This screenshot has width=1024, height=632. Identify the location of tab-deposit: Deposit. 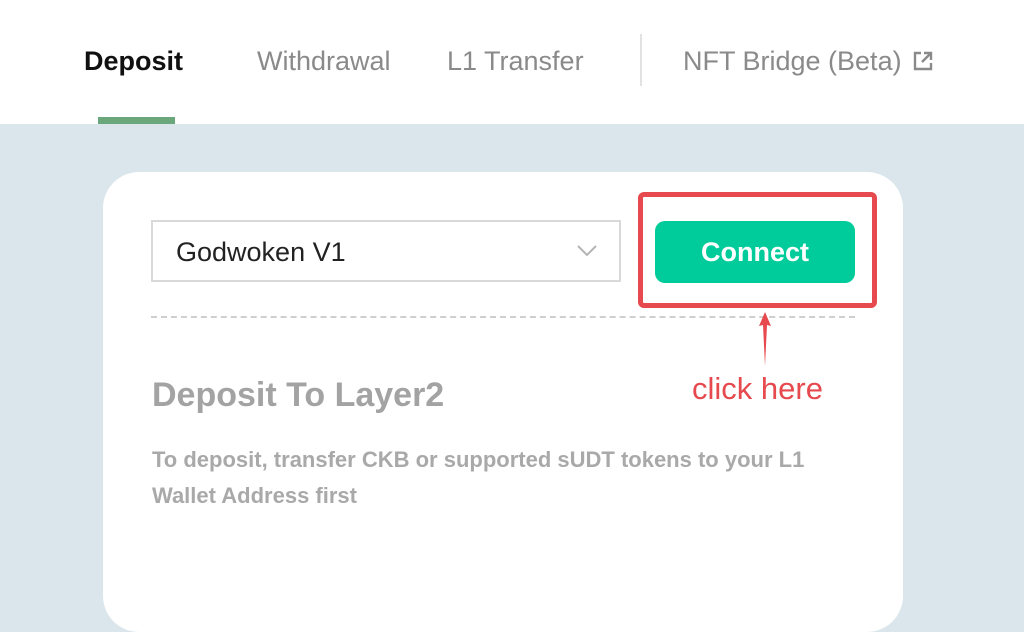
(133, 61).